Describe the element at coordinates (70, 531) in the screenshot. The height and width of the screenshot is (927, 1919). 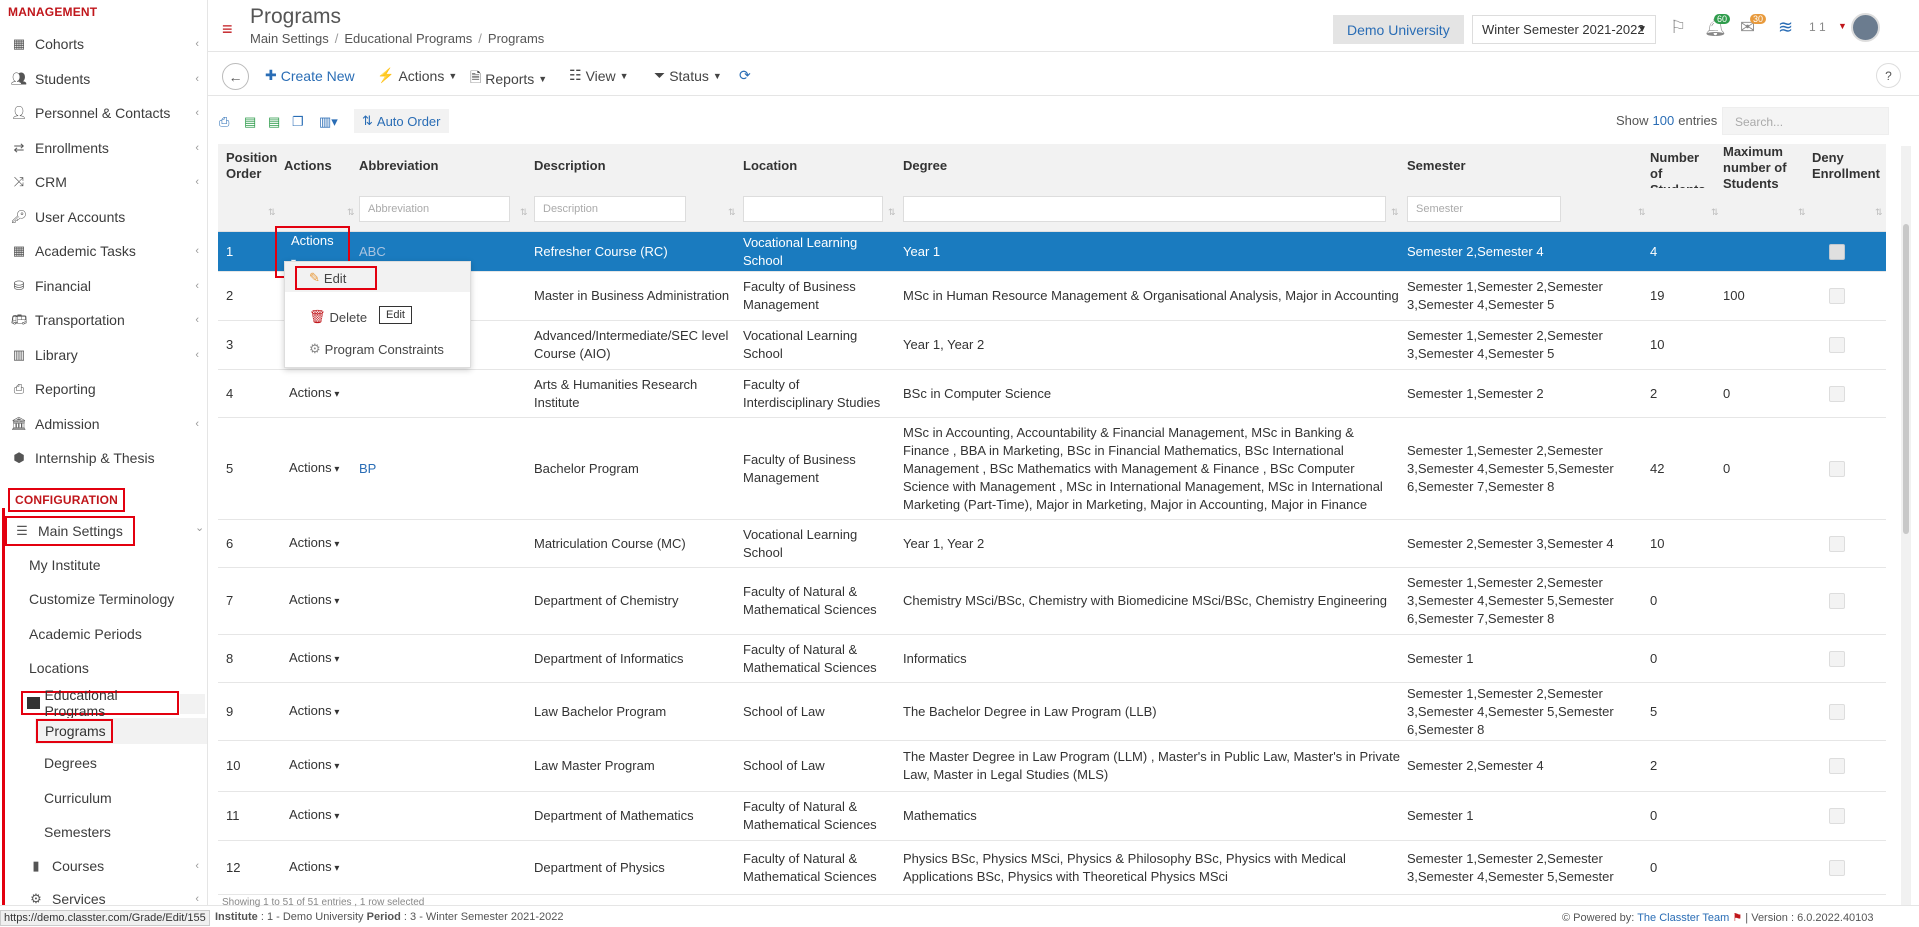
I see `sidebar-item-main-settings: ☰ Main Settings` at that location.